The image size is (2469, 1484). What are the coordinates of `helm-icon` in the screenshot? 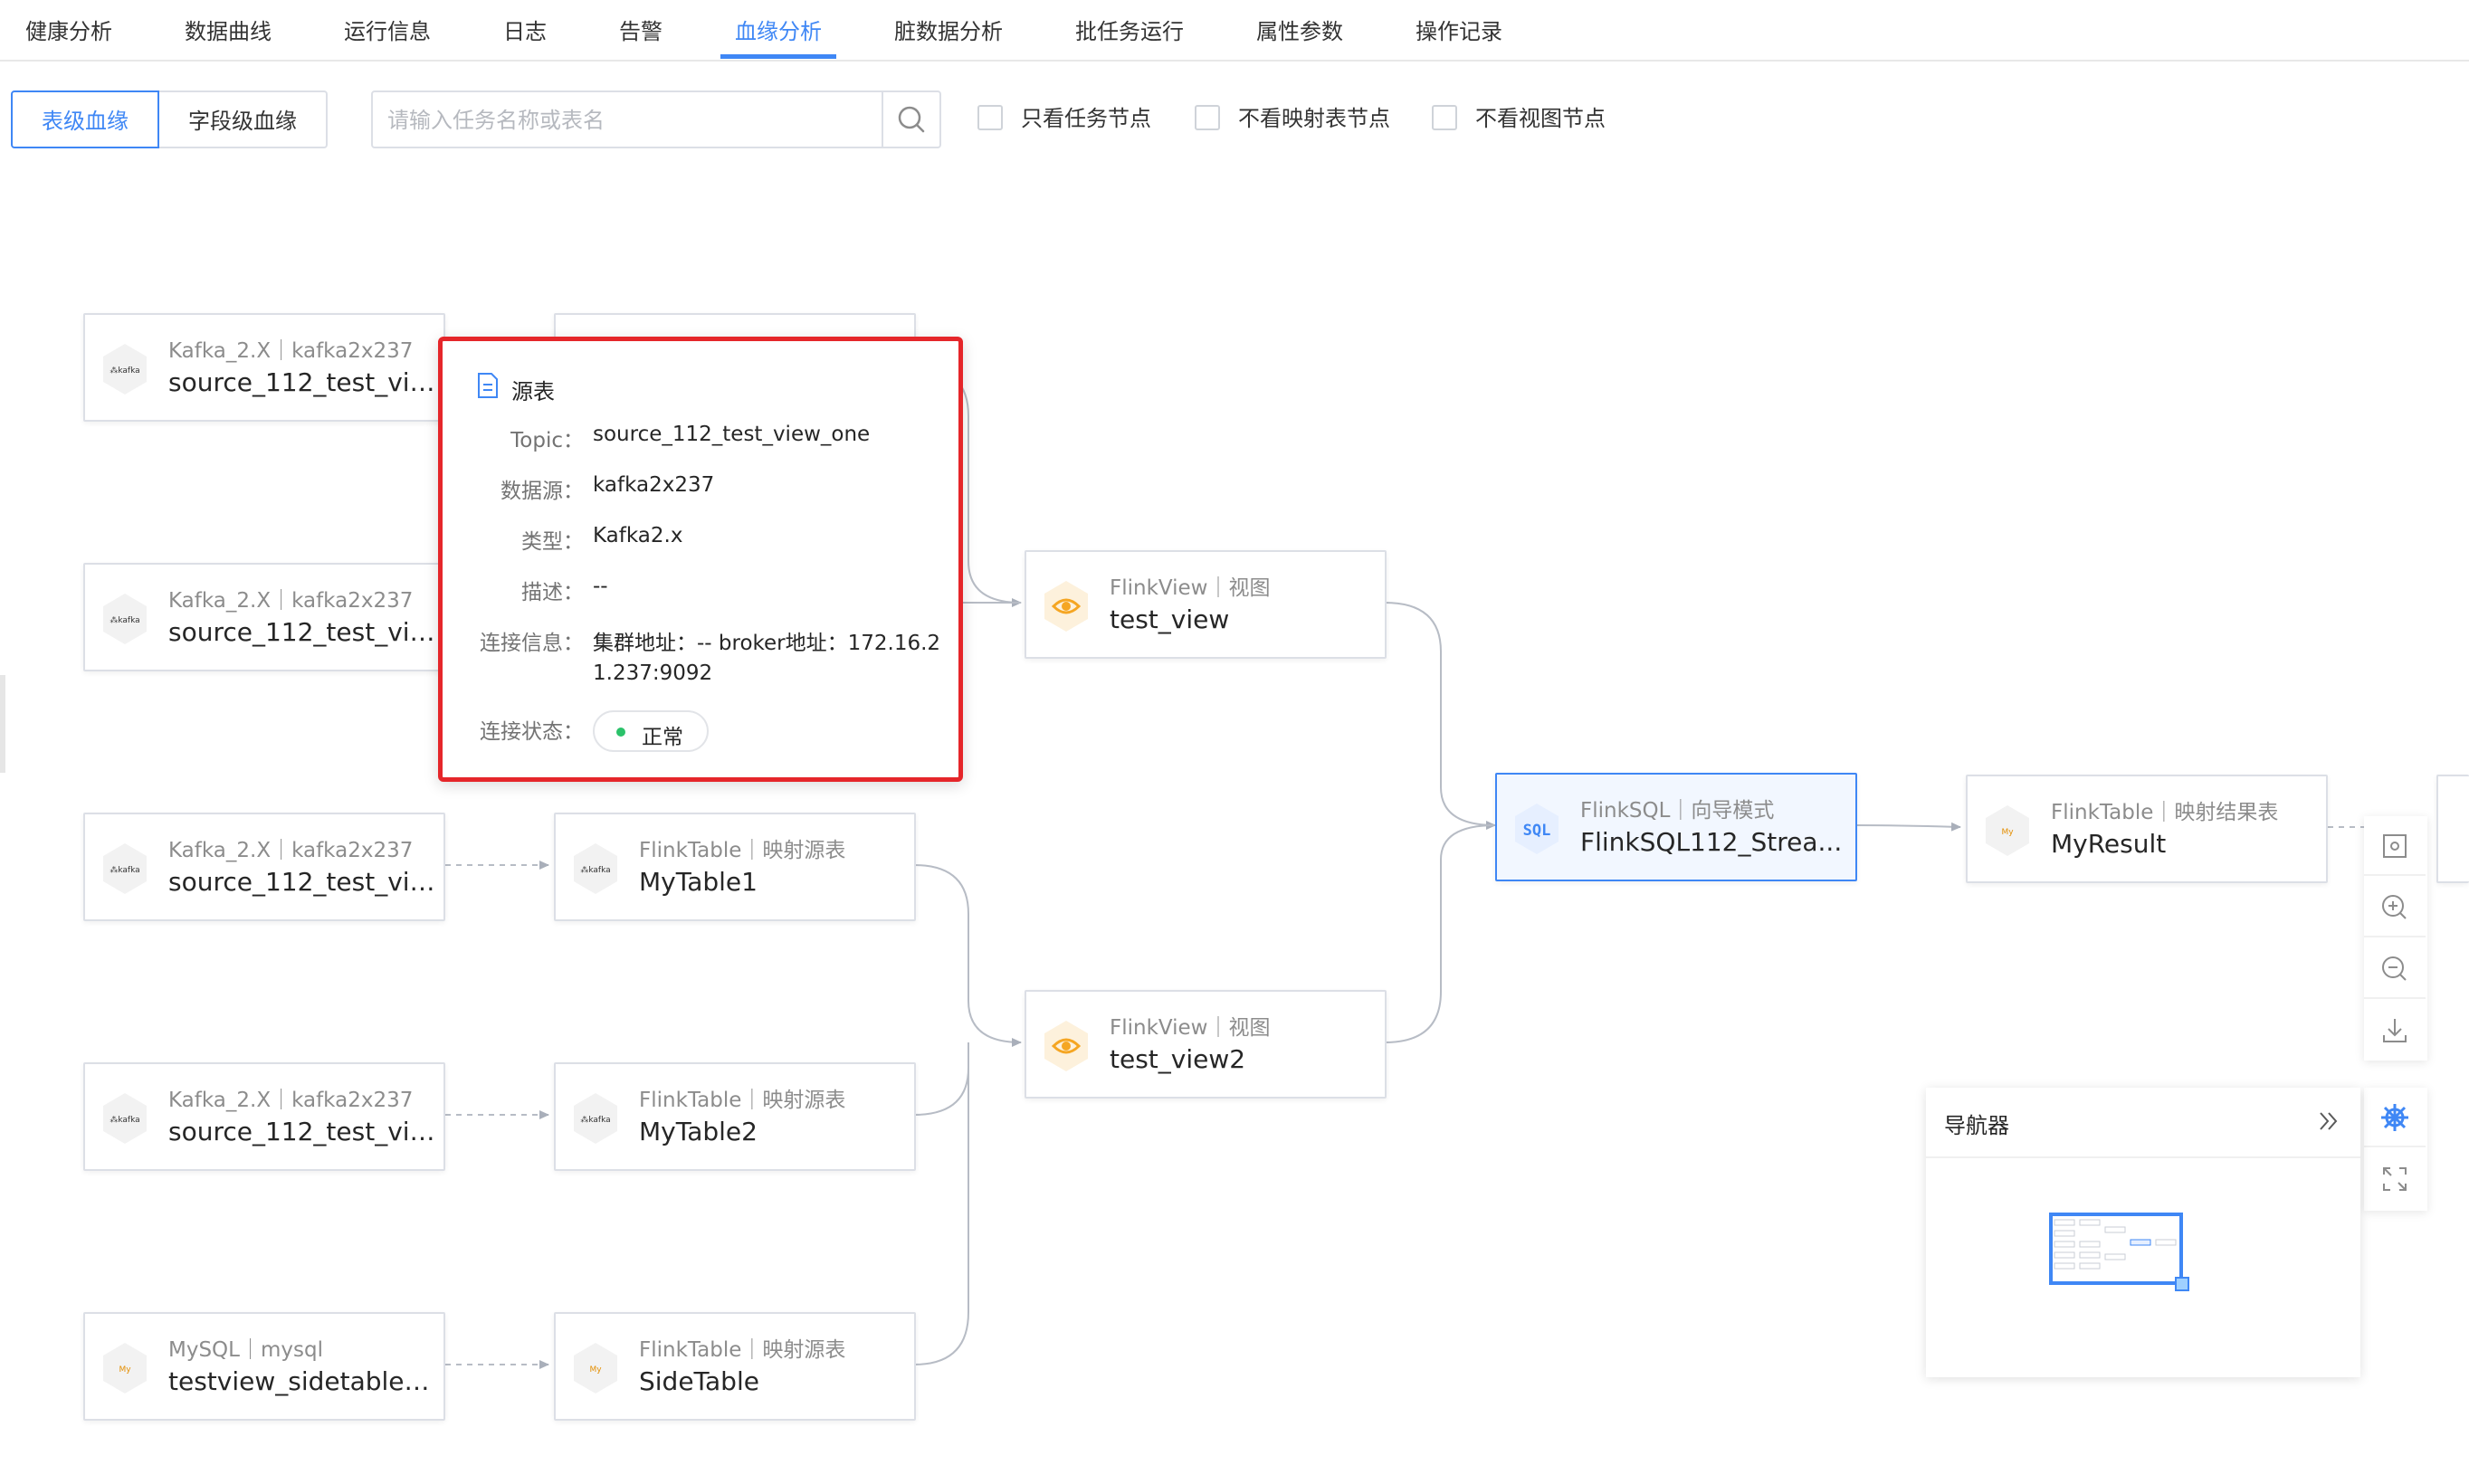 It's located at (2394, 1117).